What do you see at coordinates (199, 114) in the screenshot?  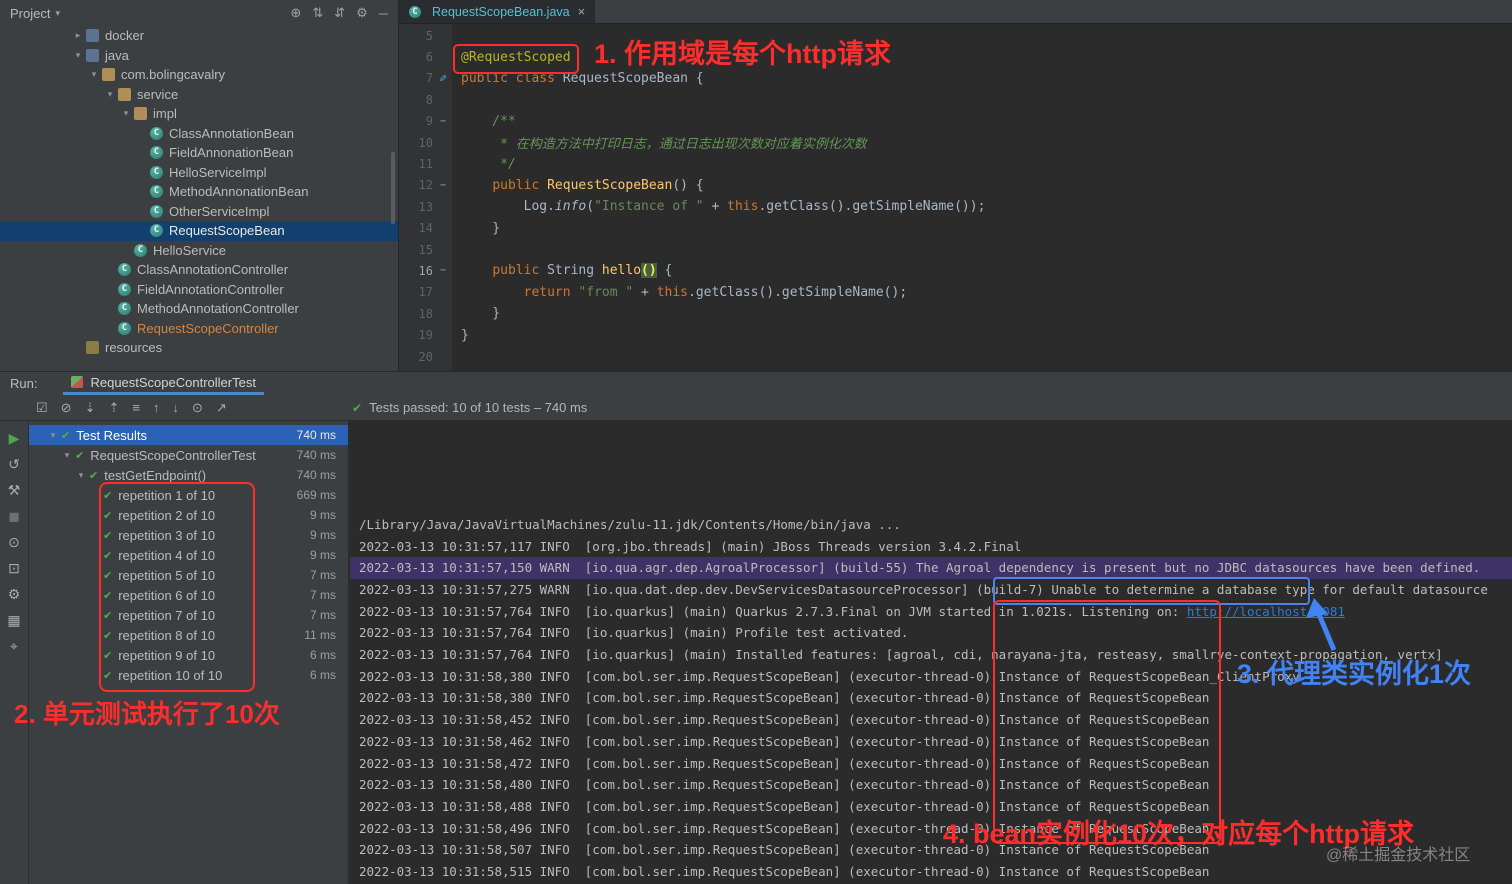 I see `project-tree-item: ▾ impl` at bounding box center [199, 114].